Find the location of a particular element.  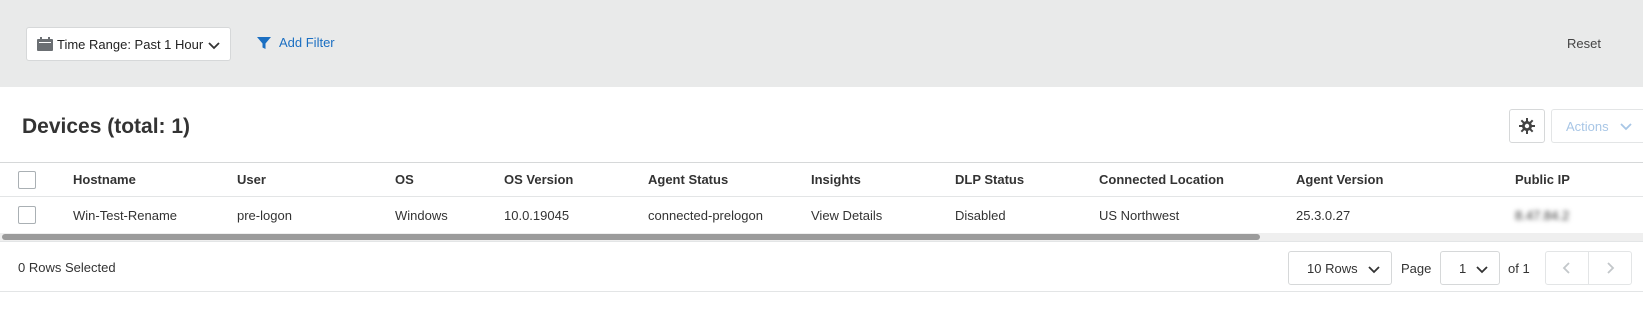

actions-dropdown: Actions is located at coordinates (1597, 126).